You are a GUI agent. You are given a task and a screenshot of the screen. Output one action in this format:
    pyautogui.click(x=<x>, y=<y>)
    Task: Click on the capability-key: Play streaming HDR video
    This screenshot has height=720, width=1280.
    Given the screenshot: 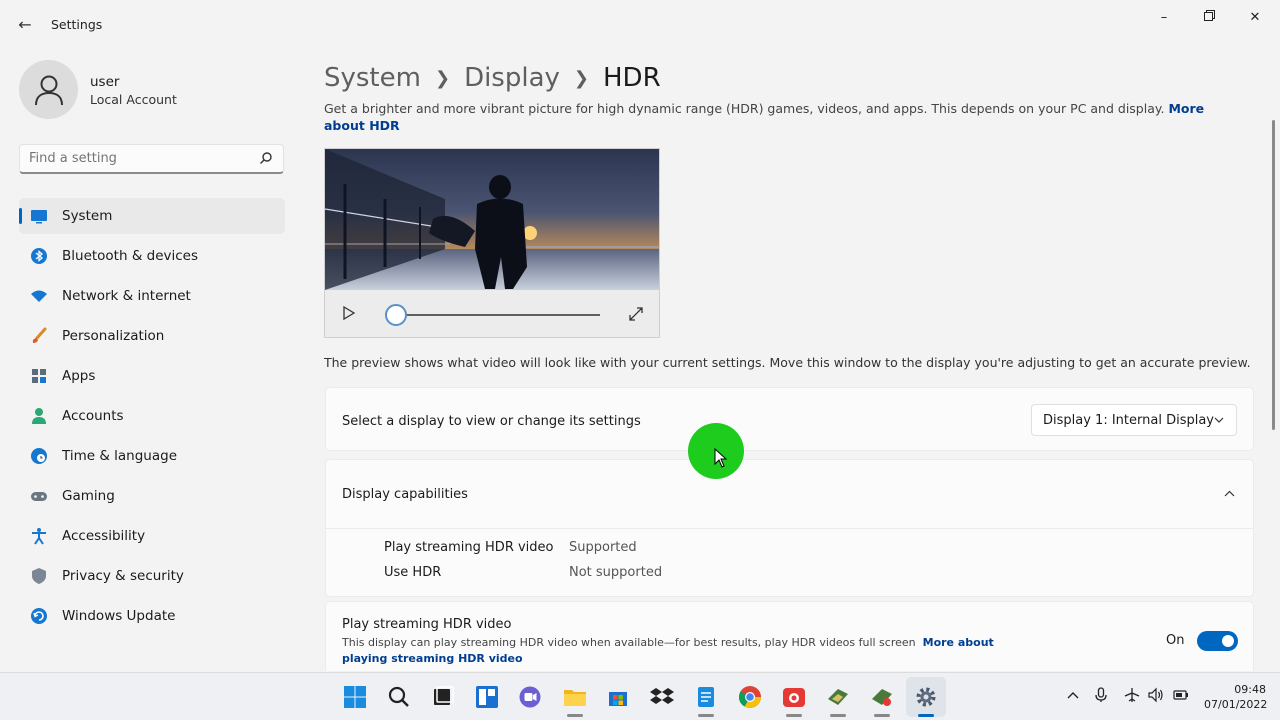 What is the action you would take?
    pyautogui.click(x=469, y=547)
    